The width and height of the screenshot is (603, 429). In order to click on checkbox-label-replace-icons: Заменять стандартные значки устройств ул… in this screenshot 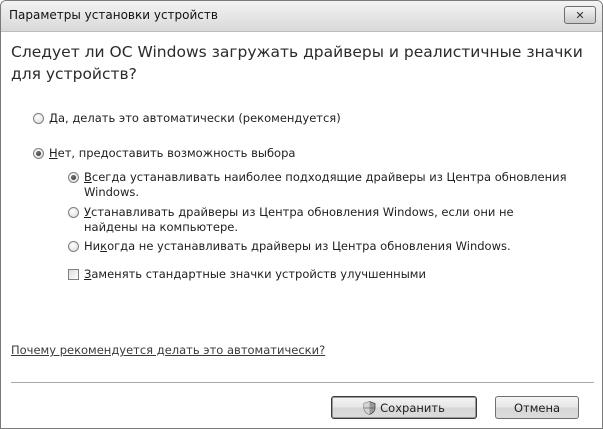, I will do `click(255, 274)`.